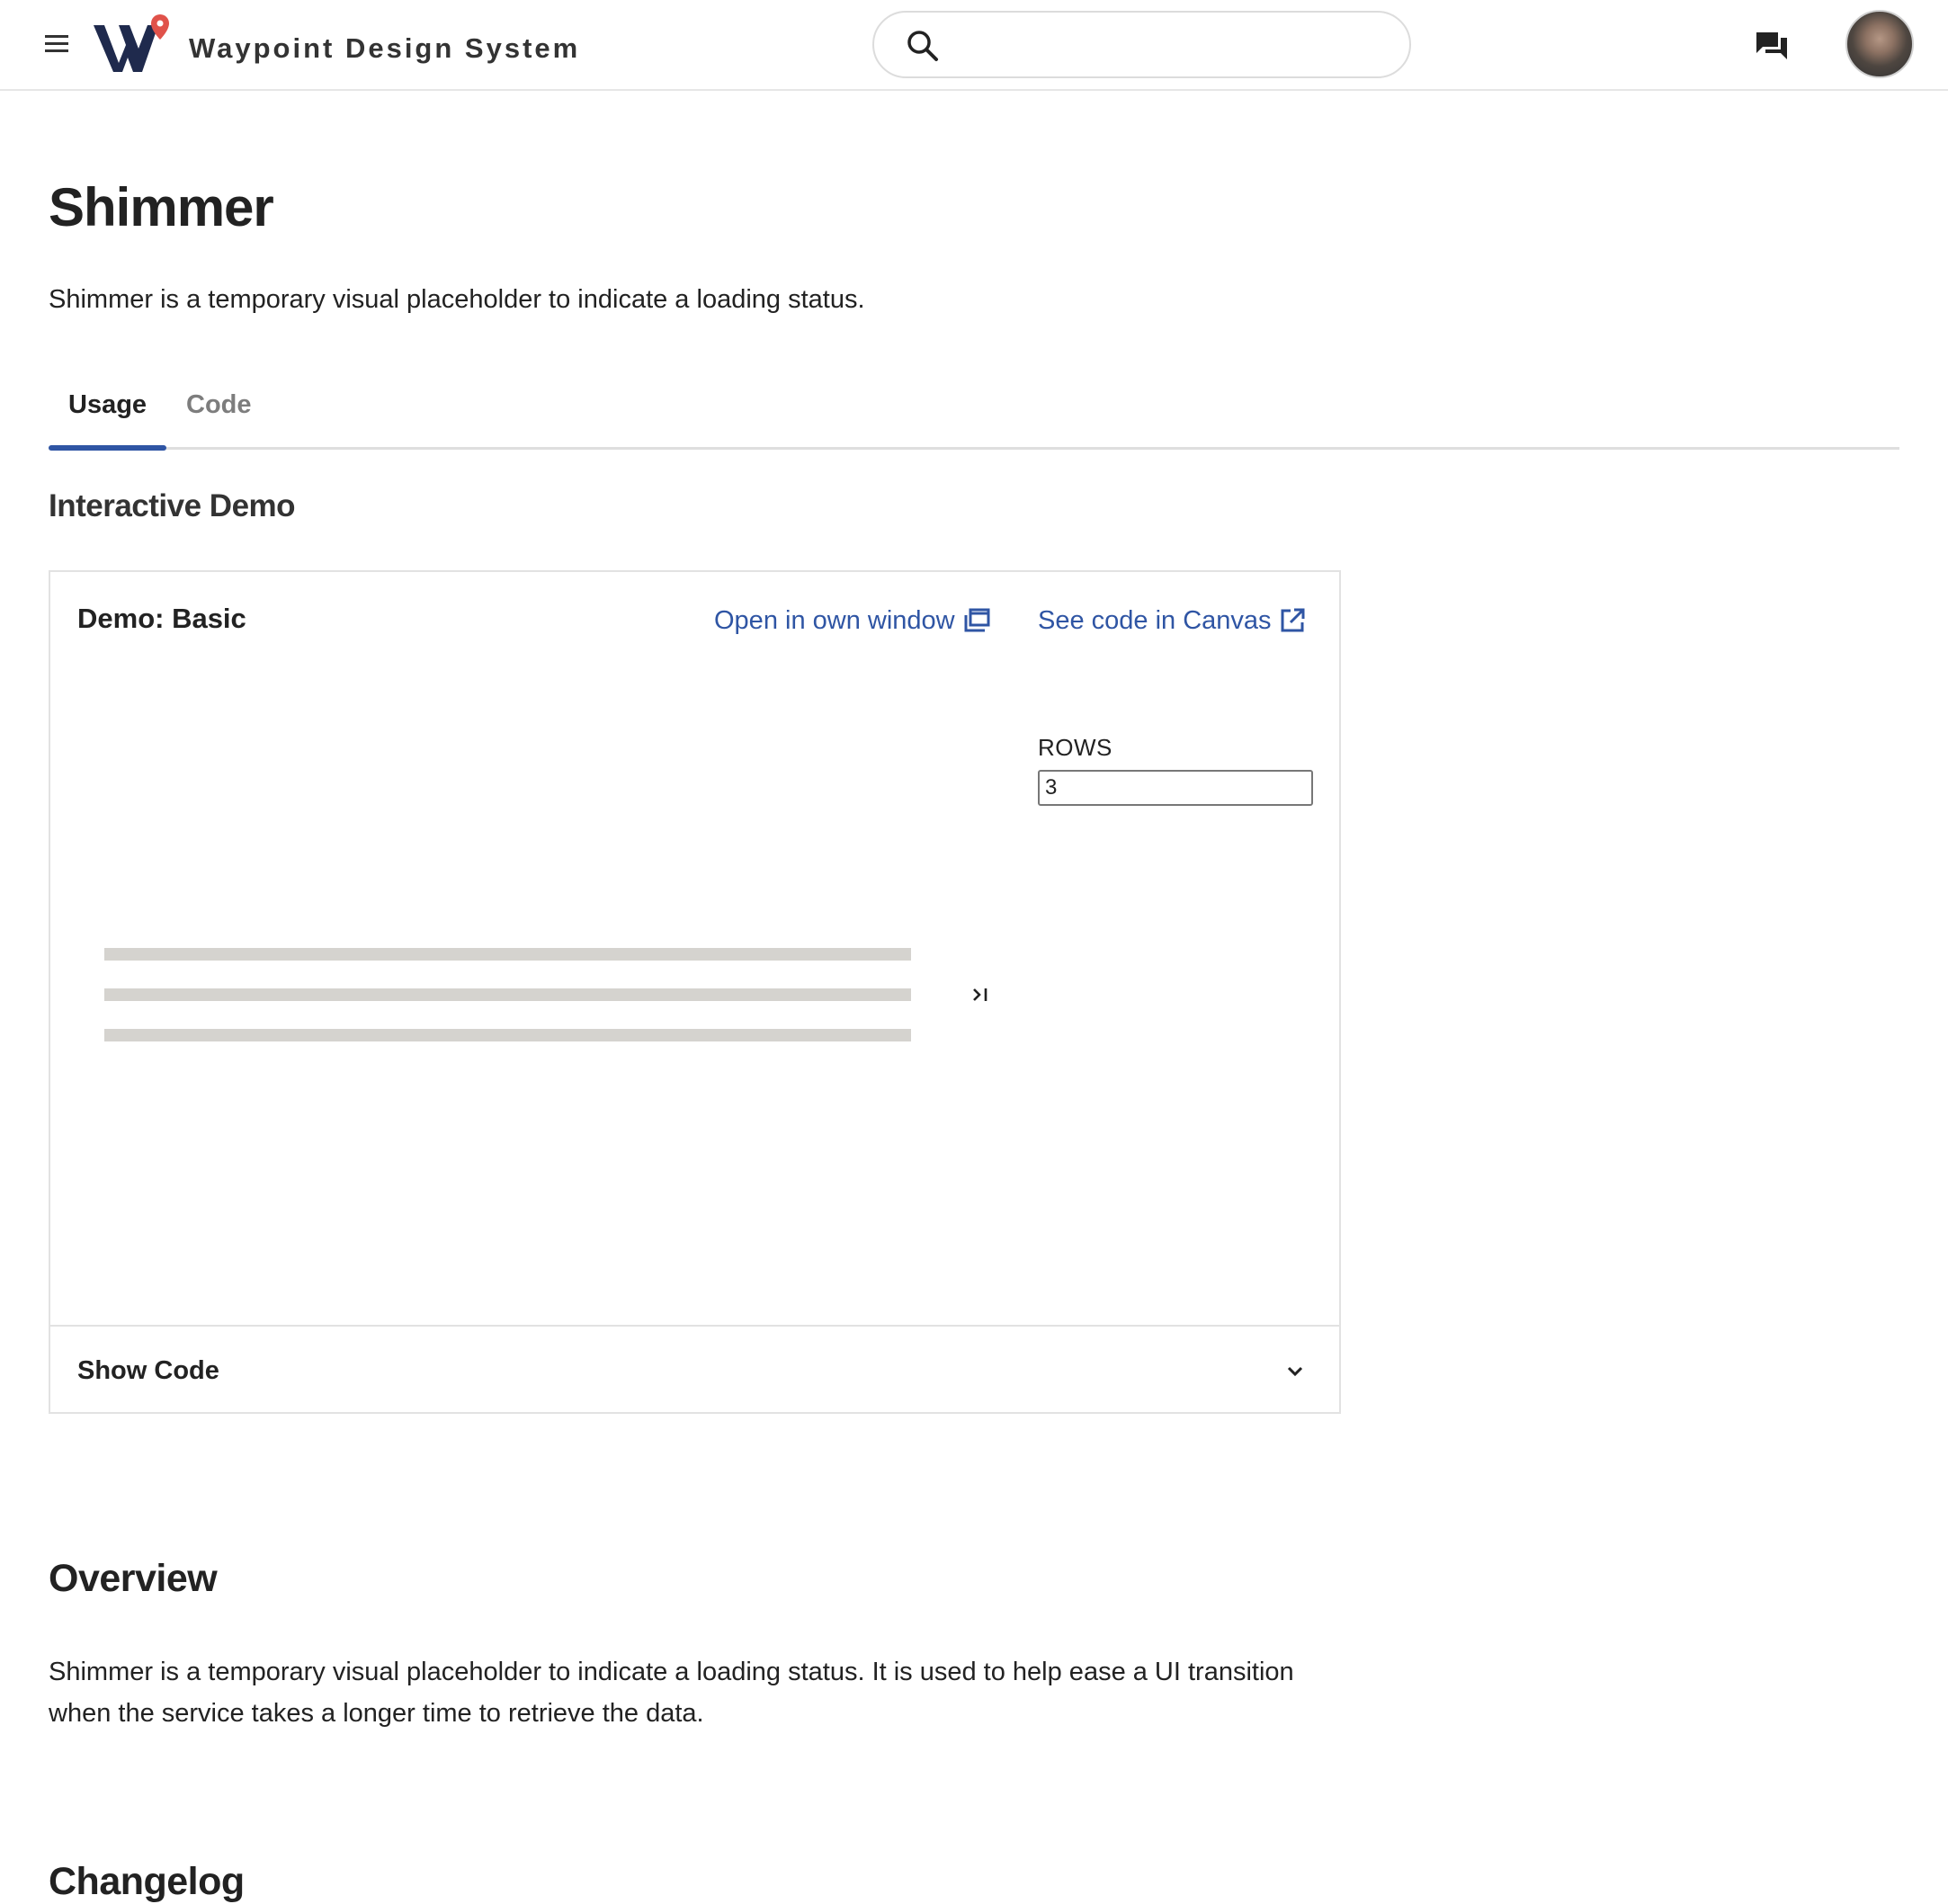 This screenshot has width=1948, height=1904. What do you see at coordinates (219, 405) in the screenshot?
I see `tab-code: Code` at bounding box center [219, 405].